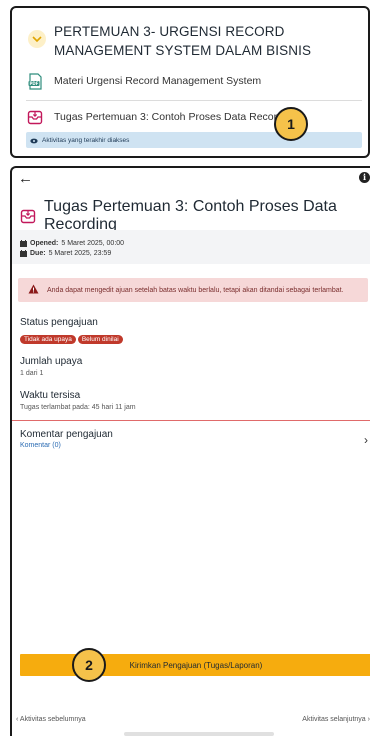 Image resolution: width=370 pixels, height=736 pixels. What do you see at coordinates (34, 140) in the screenshot?
I see `eye-icon` at bounding box center [34, 140].